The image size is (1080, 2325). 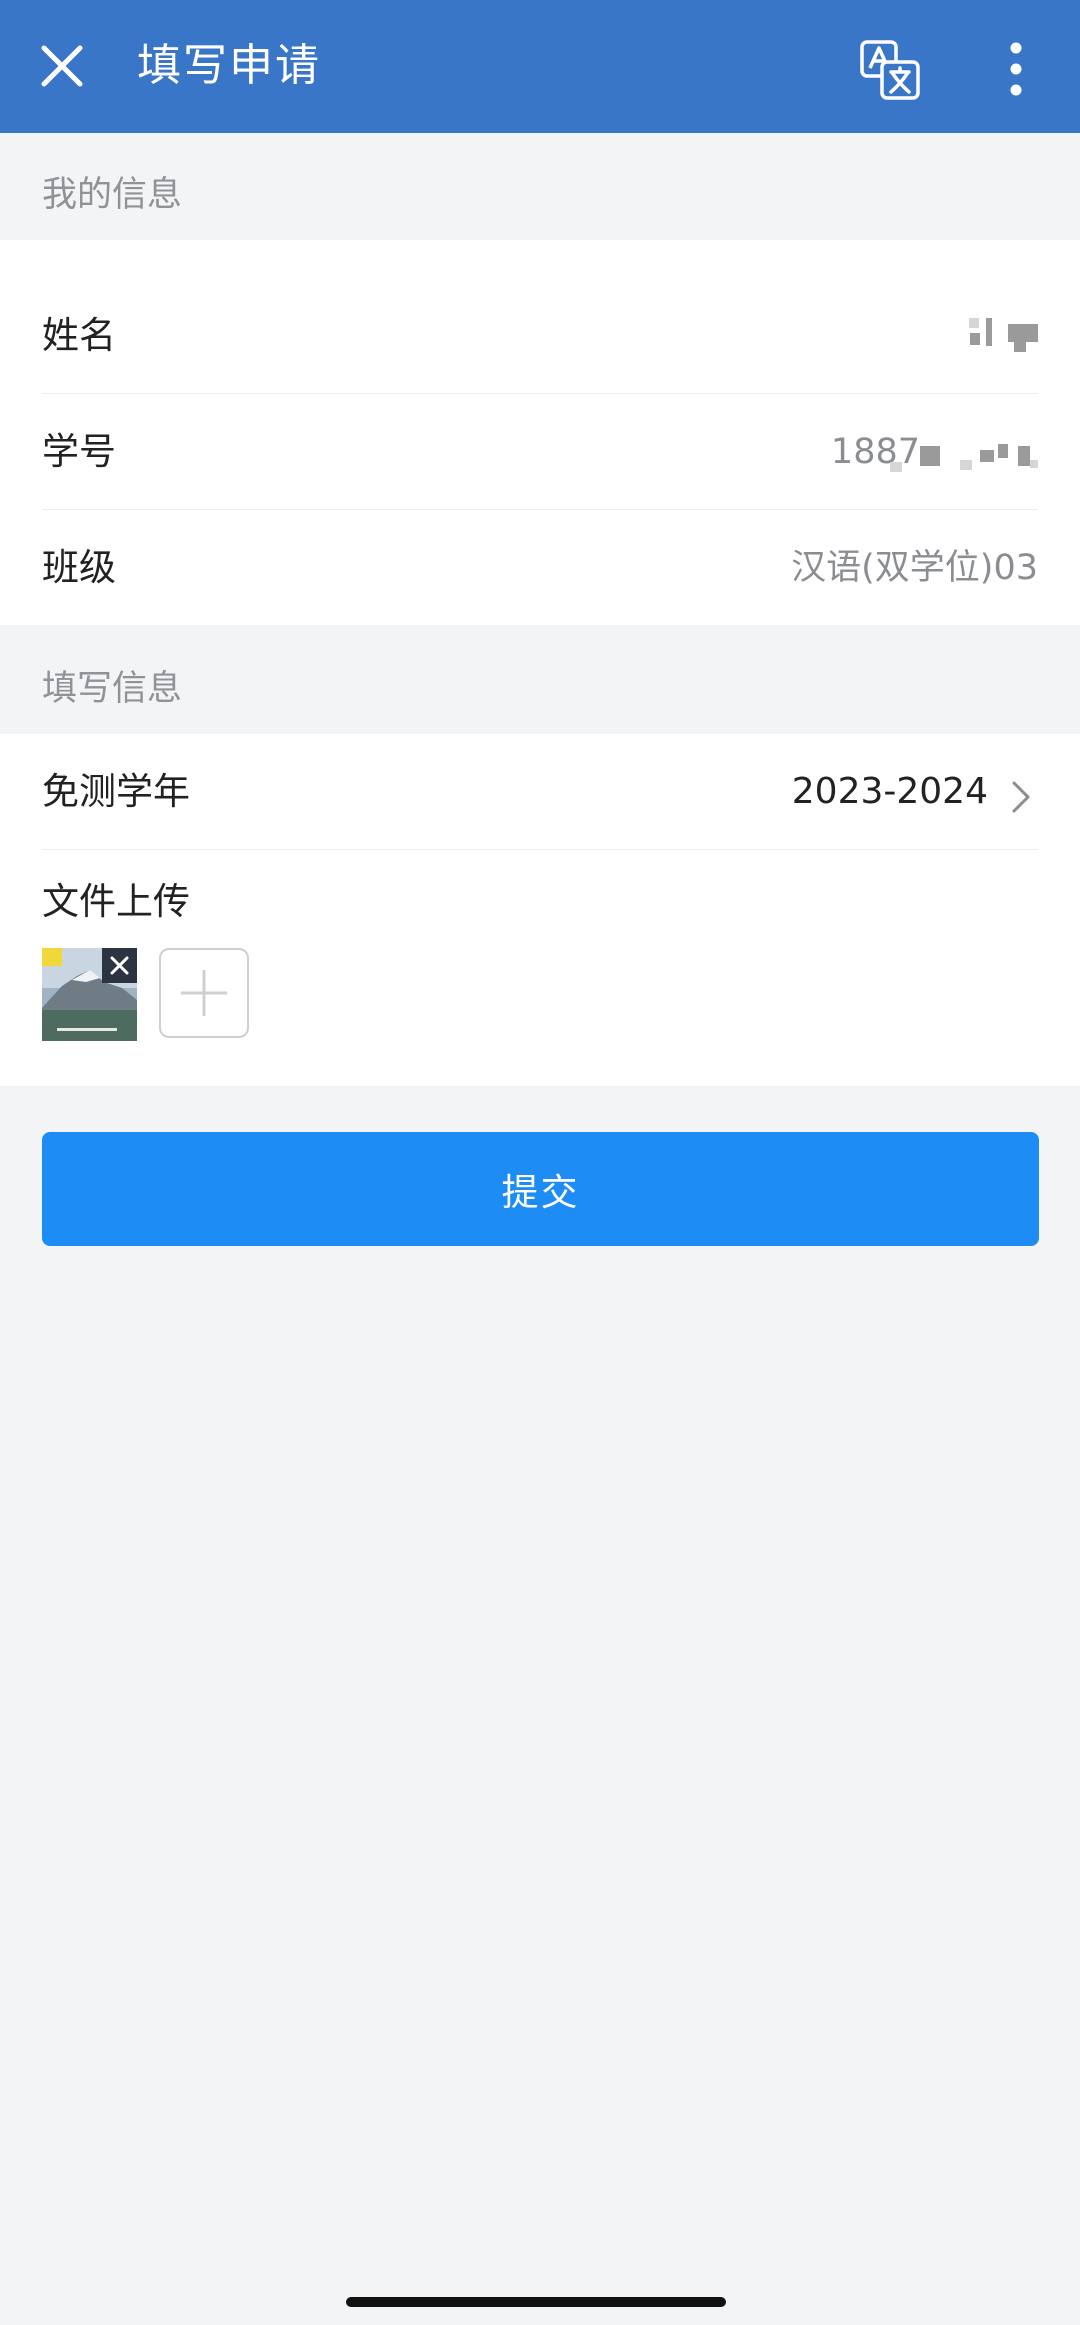 I want to click on exempt-year-row: 免测学年 2023-2024, so click(x=540, y=792).